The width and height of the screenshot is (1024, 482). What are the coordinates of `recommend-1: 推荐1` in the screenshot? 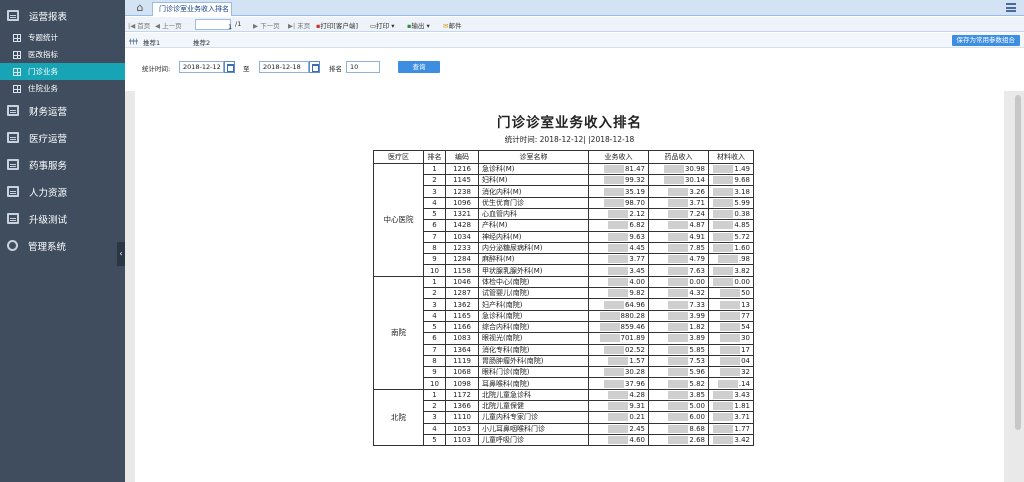 It's located at (151, 42).